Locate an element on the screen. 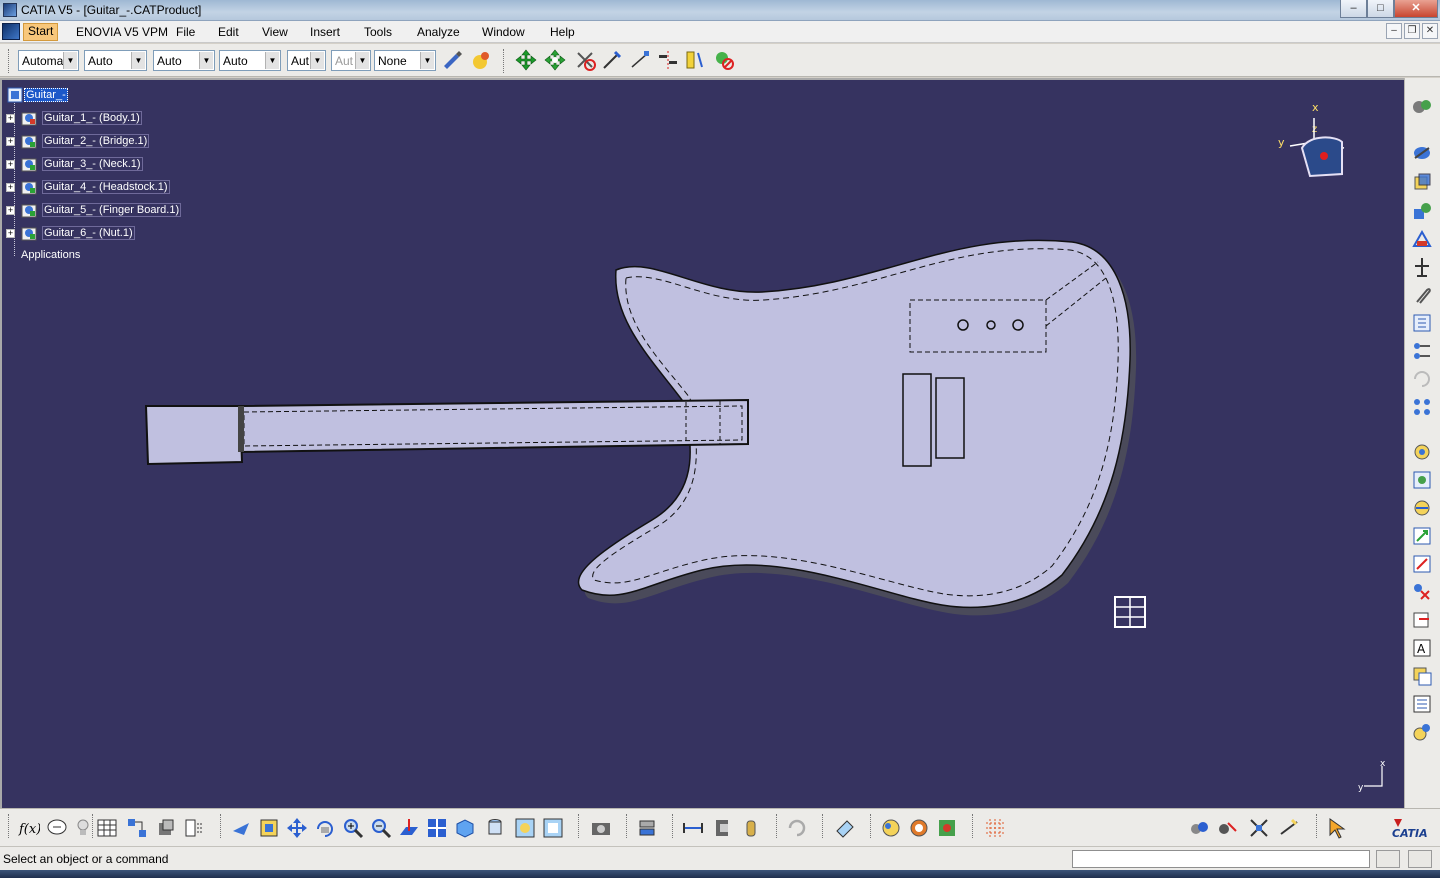 The width and height of the screenshot is (1440, 878). doc-minimize-button: – is located at coordinates (1394, 31).